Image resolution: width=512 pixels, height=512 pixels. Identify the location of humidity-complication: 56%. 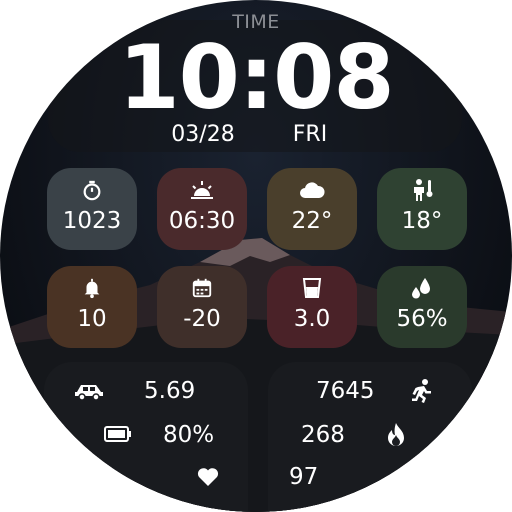
(422, 307).